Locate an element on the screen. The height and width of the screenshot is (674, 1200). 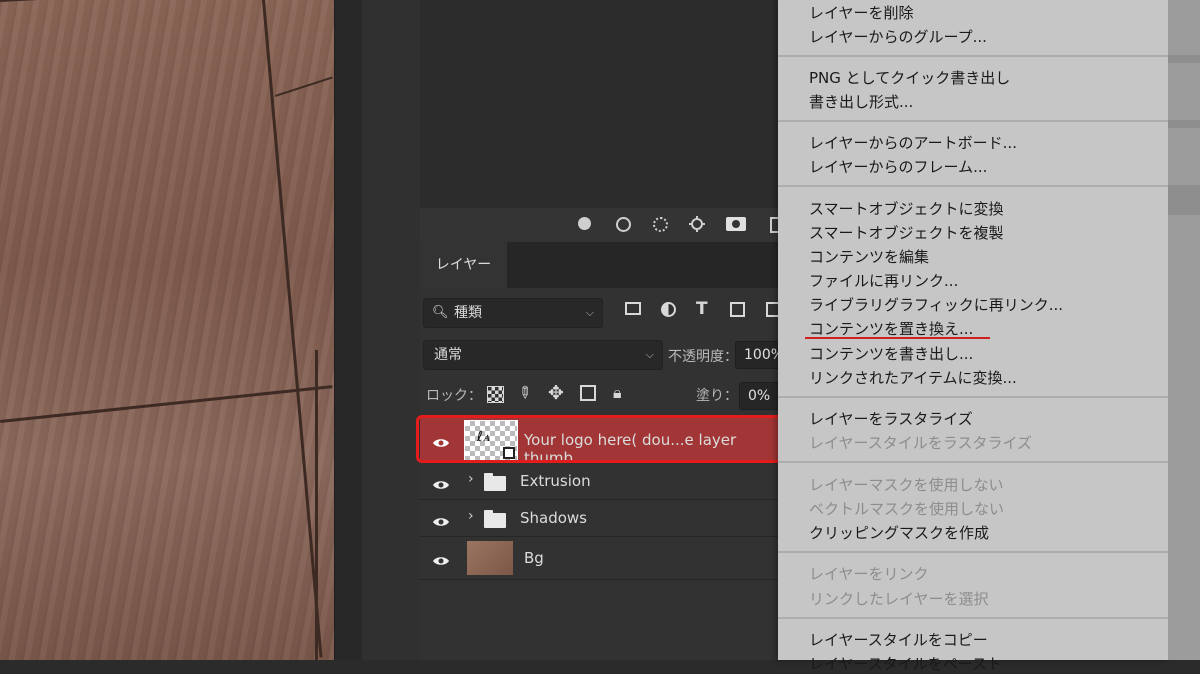
search-icon: 🔍︎ is located at coordinates (440, 312).